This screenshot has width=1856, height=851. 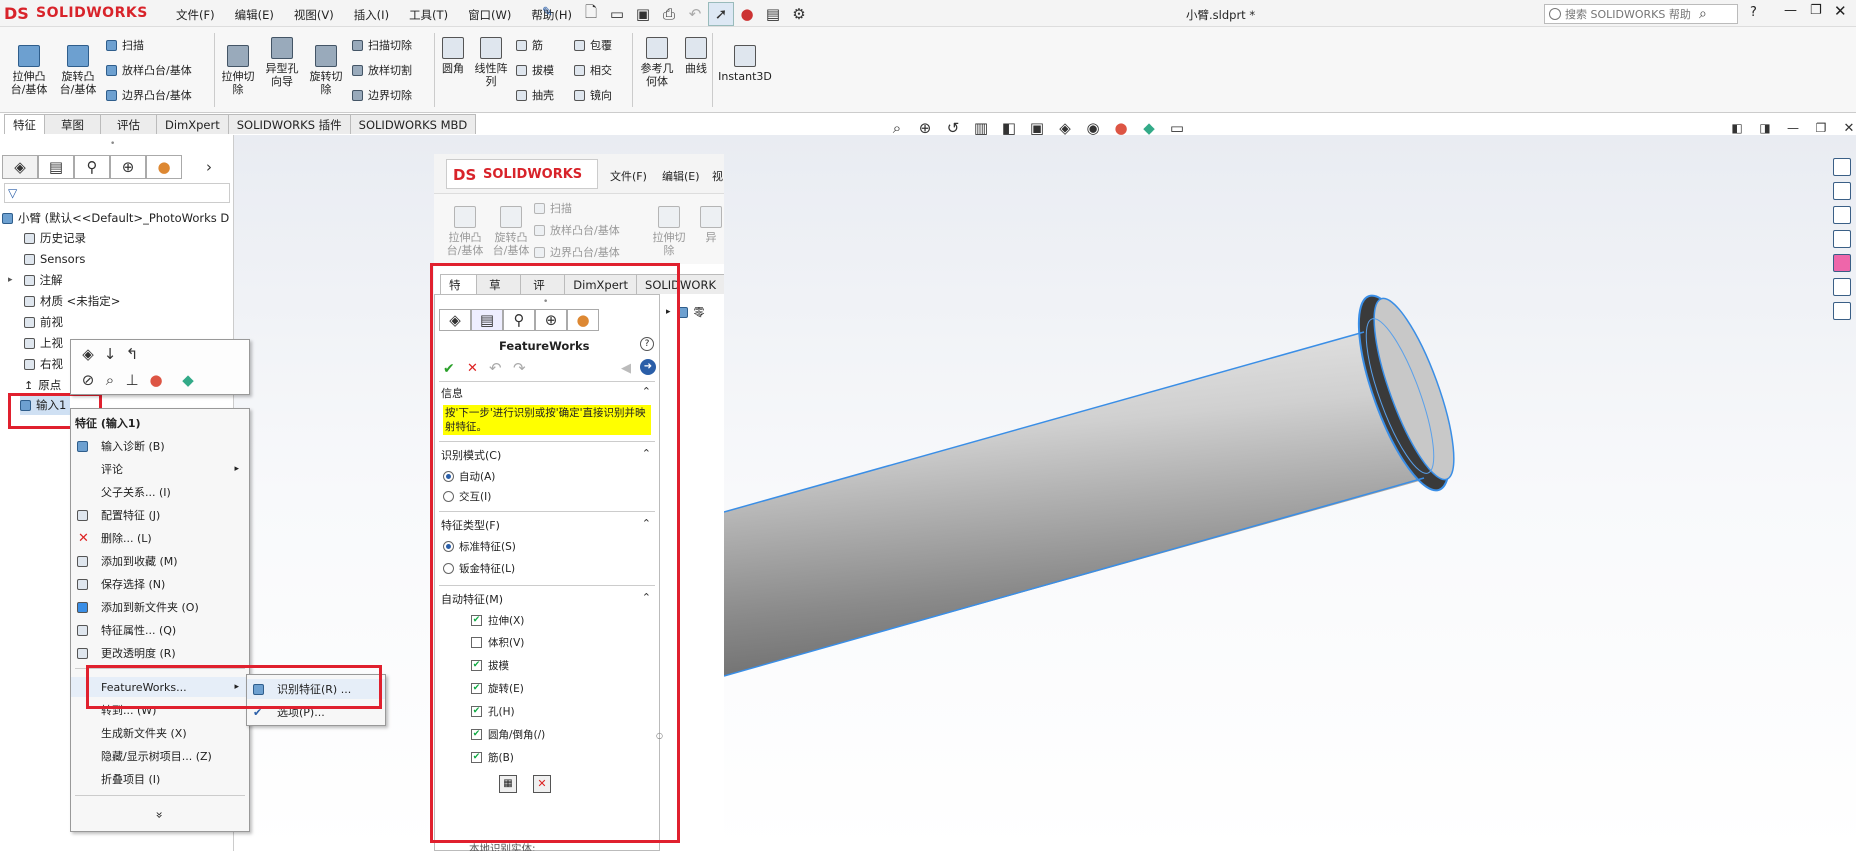 What do you see at coordinates (160, 733) in the screenshot?
I see `ctx-create-new-folder: 生成新文件夹 (X)` at bounding box center [160, 733].